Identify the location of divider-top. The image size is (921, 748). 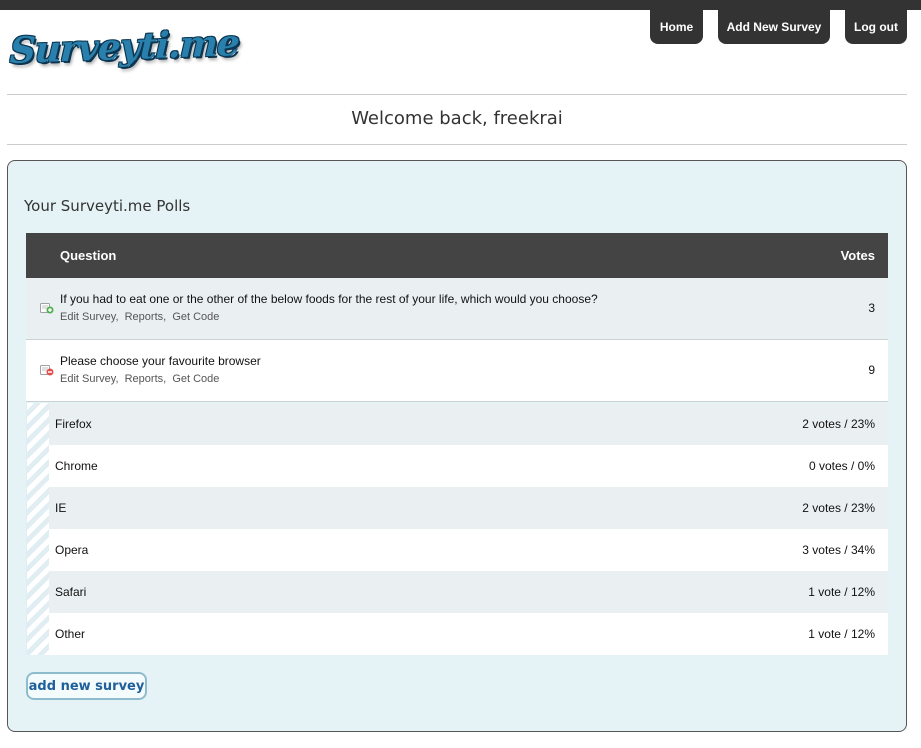
(457, 94).